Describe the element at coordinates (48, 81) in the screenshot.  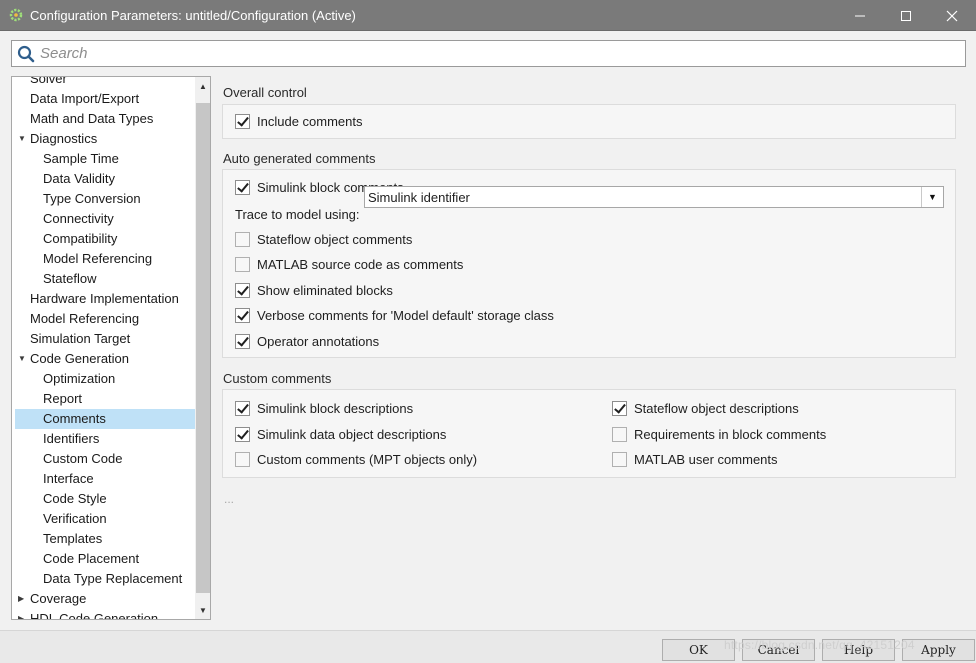
I see `tree-item-label: Solver` at that location.